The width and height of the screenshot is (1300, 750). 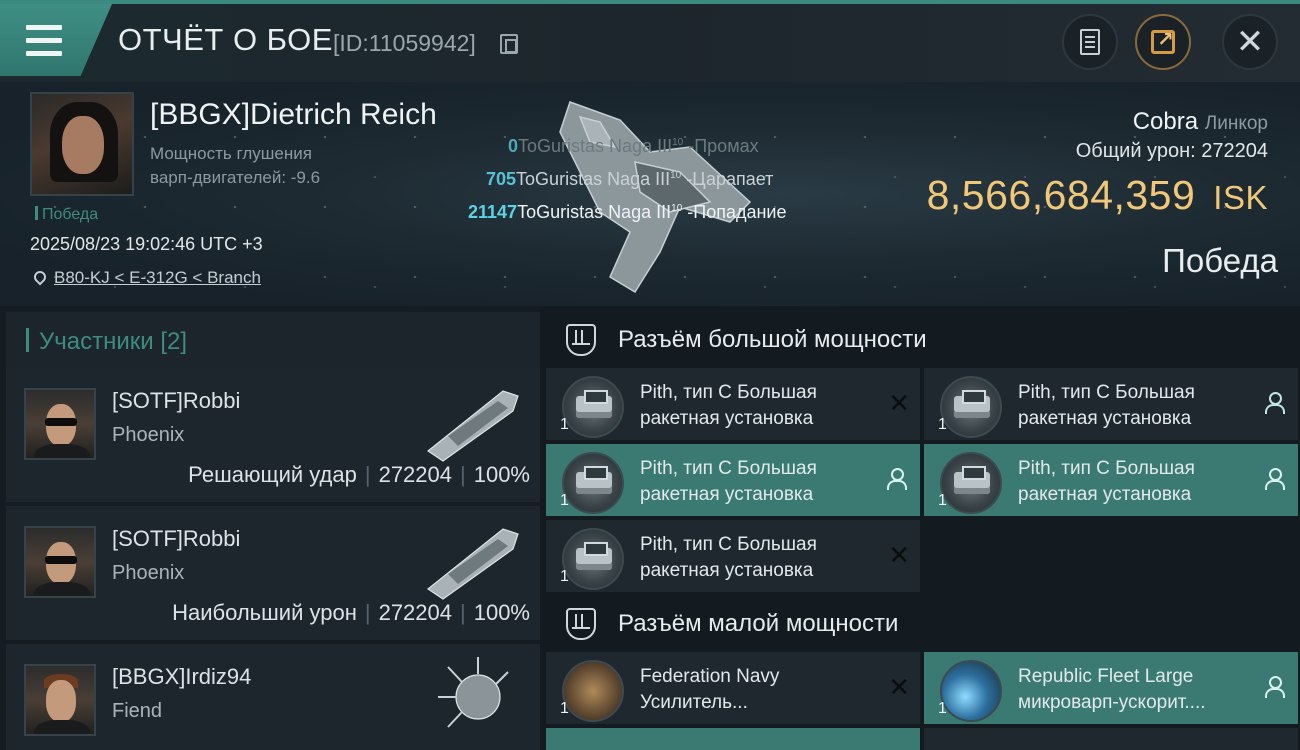 I want to click on participant-name: [BBGX]Irdiz94, so click(x=182, y=676).